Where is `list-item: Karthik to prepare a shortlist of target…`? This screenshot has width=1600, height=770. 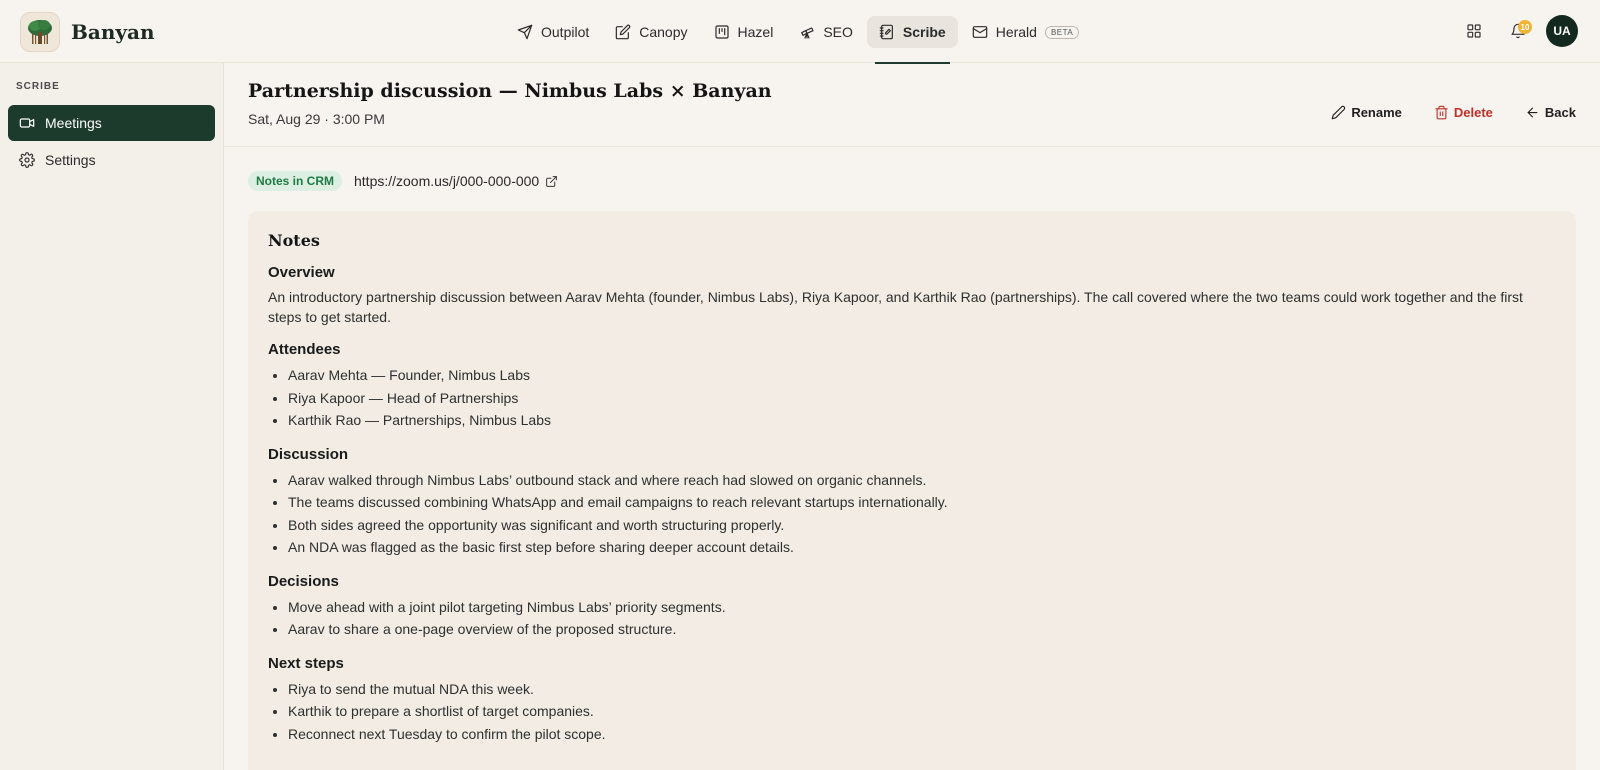
list-item: Karthik to prepare a shortlist of target… is located at coordinates (922, 711).